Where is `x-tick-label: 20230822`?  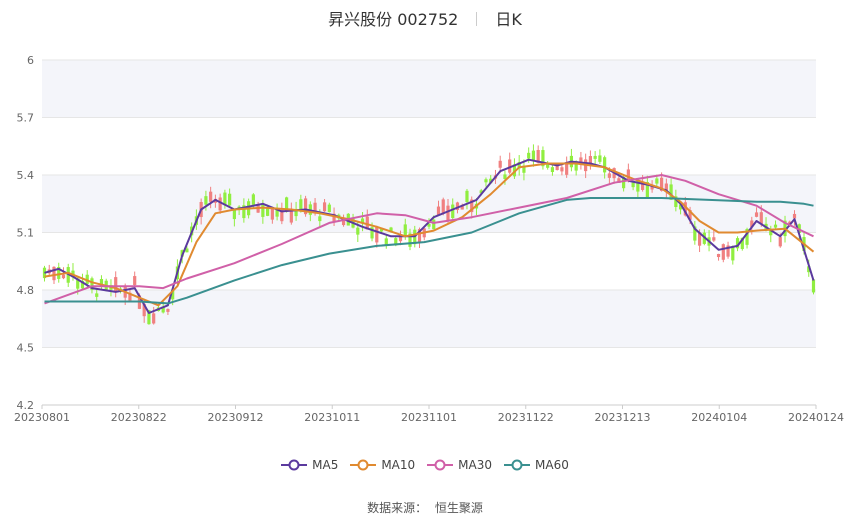 x-tick-label: 20230822 is located at coordinates (139, 417).